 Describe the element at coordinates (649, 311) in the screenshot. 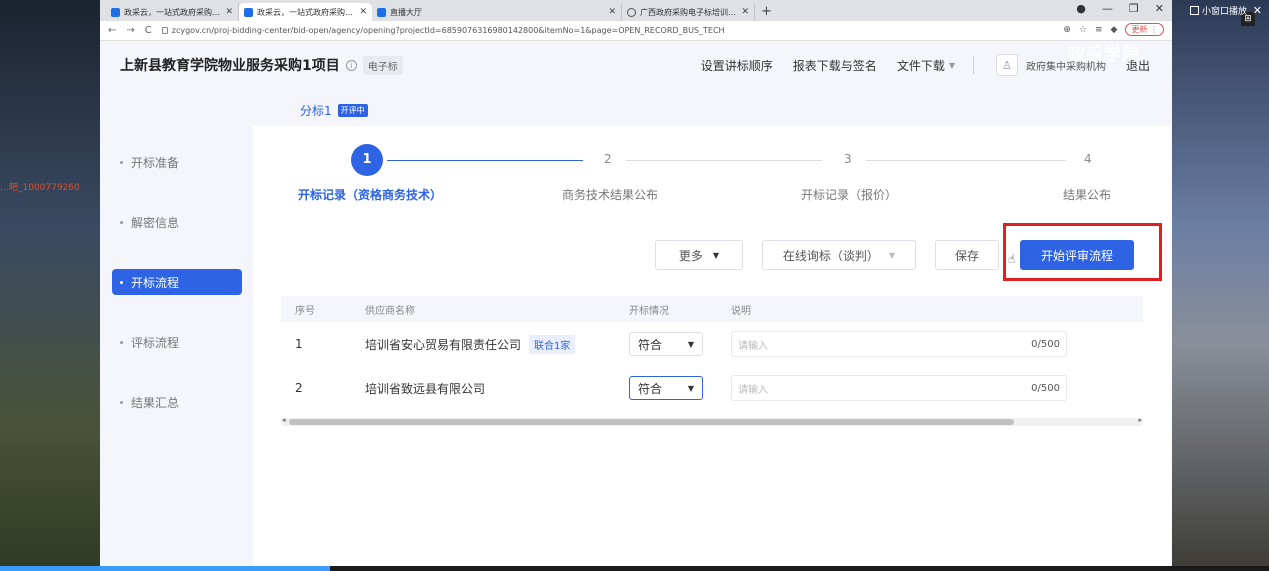

I see `header-status: 开标情况` at that location.